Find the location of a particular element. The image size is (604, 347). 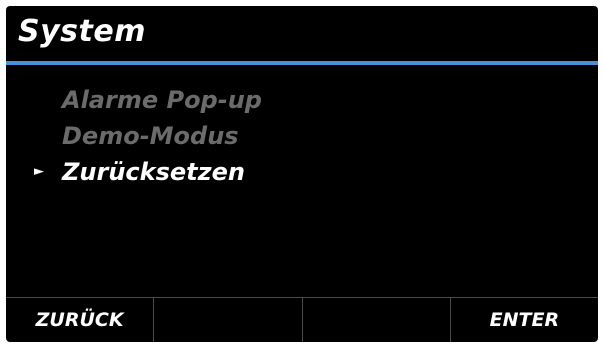

menu-item-alarme-popup: Alarme Pop-up is located at coordinates (302, 100).